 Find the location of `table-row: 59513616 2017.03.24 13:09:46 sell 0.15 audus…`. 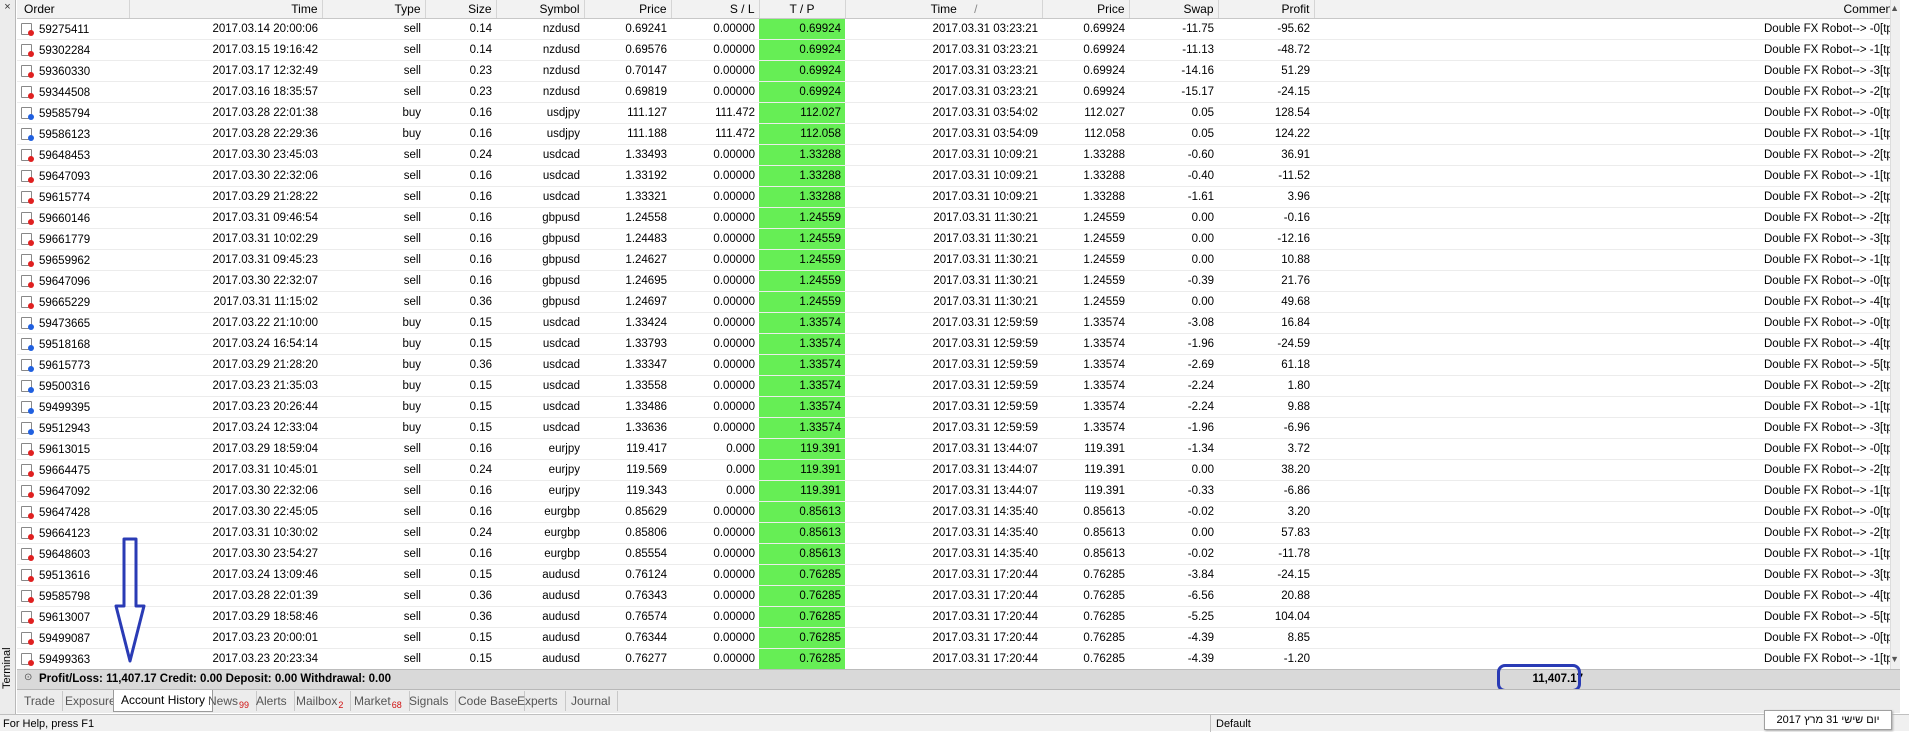

table-row: 59513616 2017.03.24 13:09:46 sell 0.15 audus… is located at coordinates (958, 575).